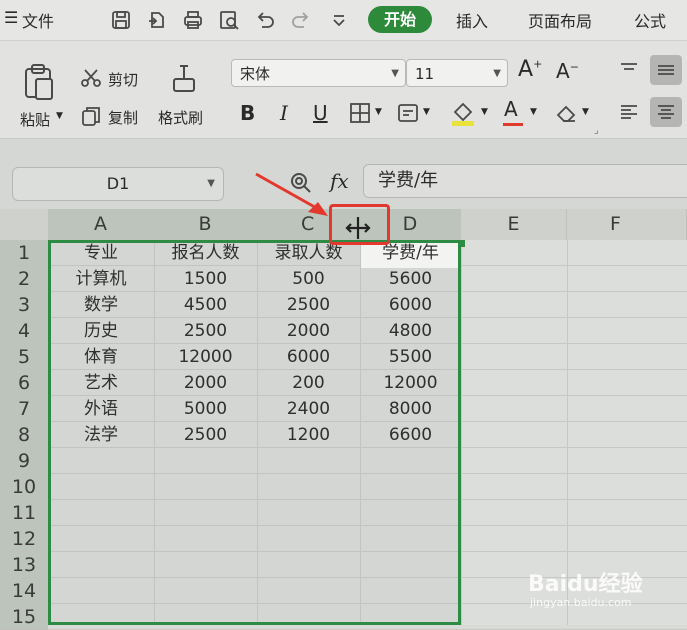  What do you see at coordinates (205, 383) in the screenshot?
I see `cell-b6: 2000` at bounding box center [205, 383].